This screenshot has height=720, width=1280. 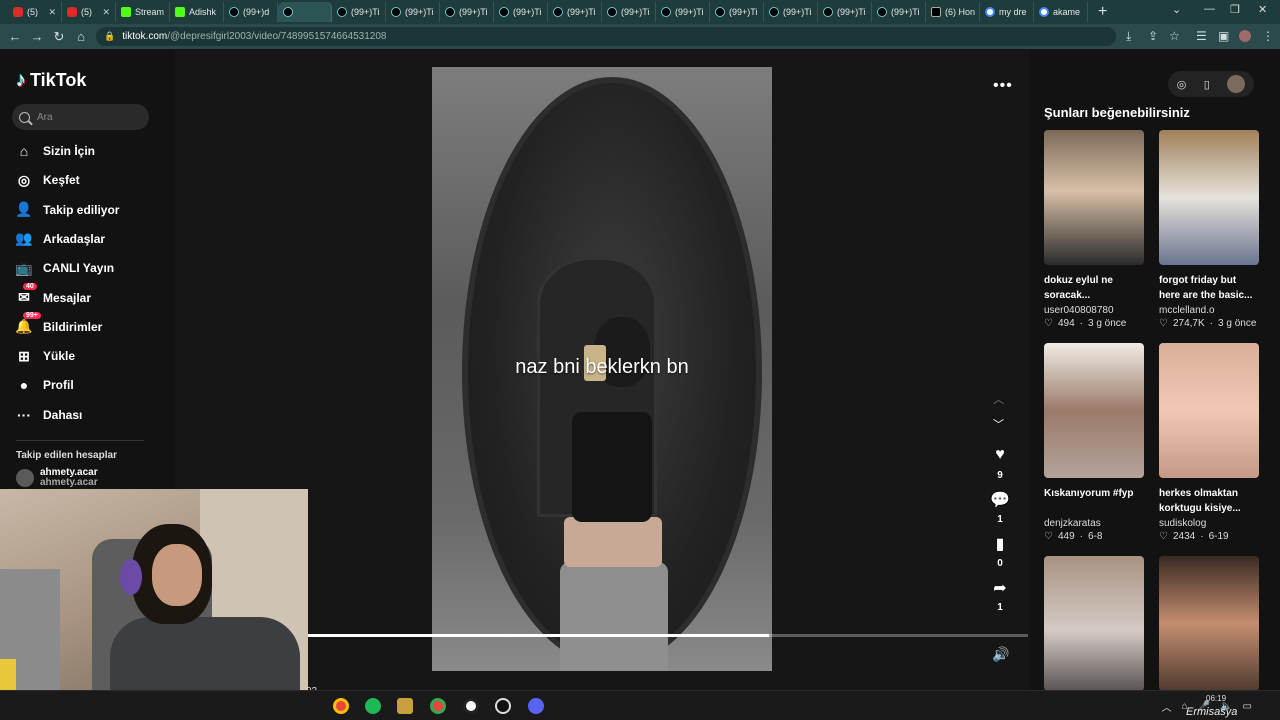 I want to click on browser-tab: Adishk, so click(x=197, y=12).